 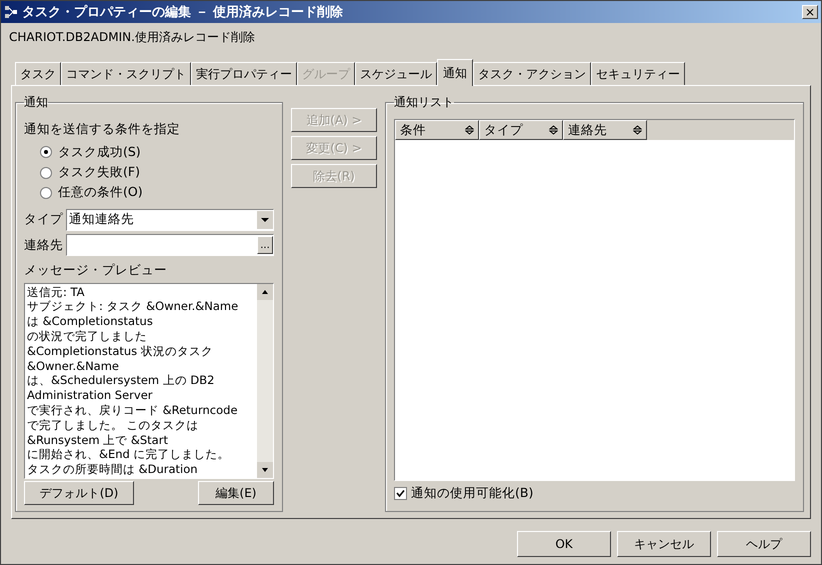 What do you see at coordinates (99, 152) in the screenshot?
I see `radio-label: タスク成功(S)` at bounding box center [99, 152].